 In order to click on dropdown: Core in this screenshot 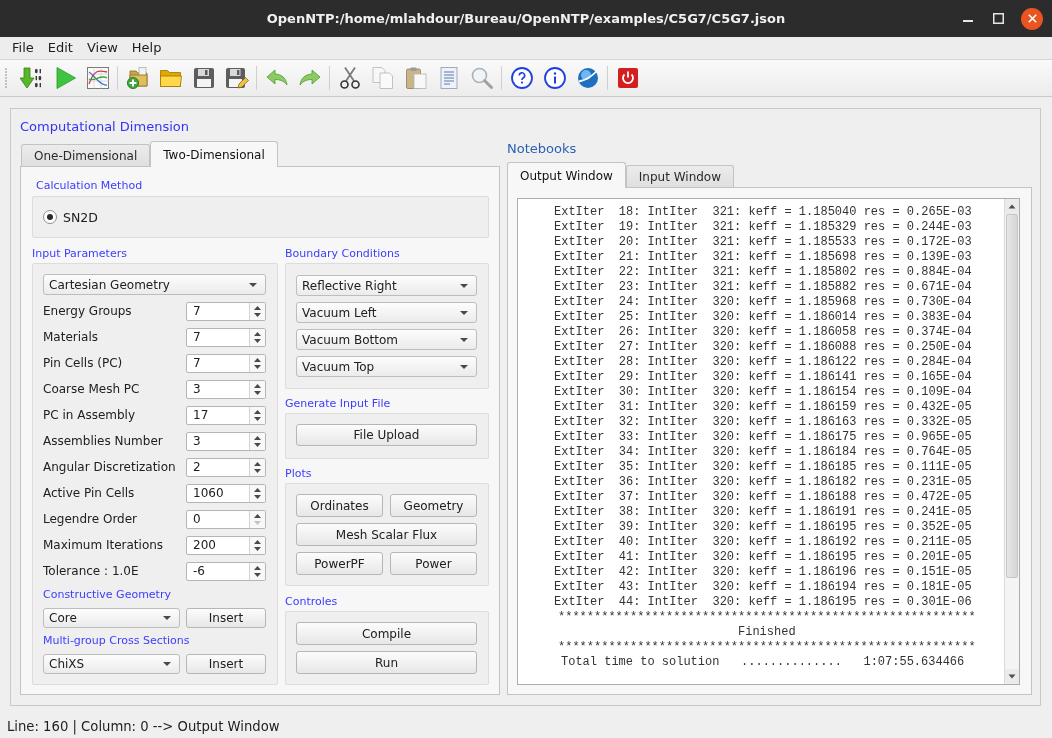, I will do `click(111, 618)`.